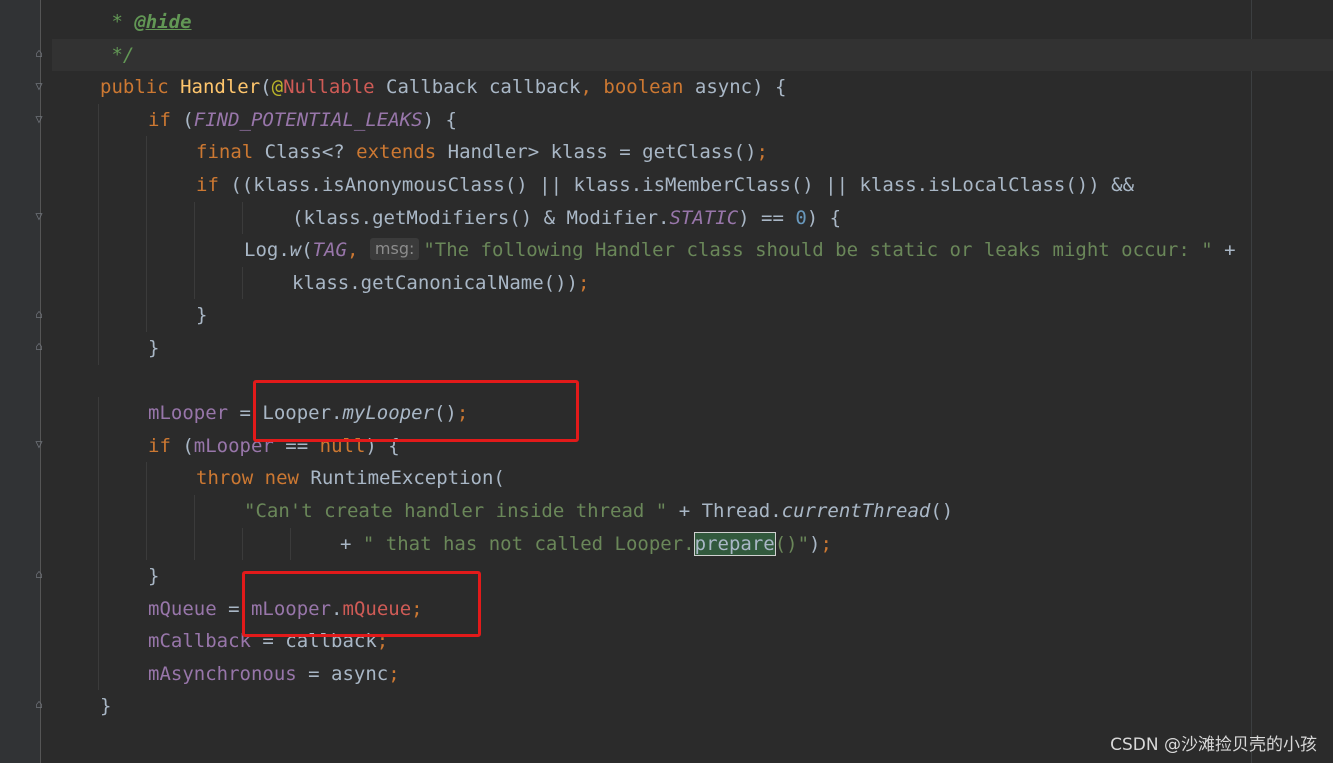 The width and height of the screenshot is (1333, 763). What do you see at coordinates (801, 217) in the screenshot?
I see `code-token: 0` at bounding box center [801, 217].